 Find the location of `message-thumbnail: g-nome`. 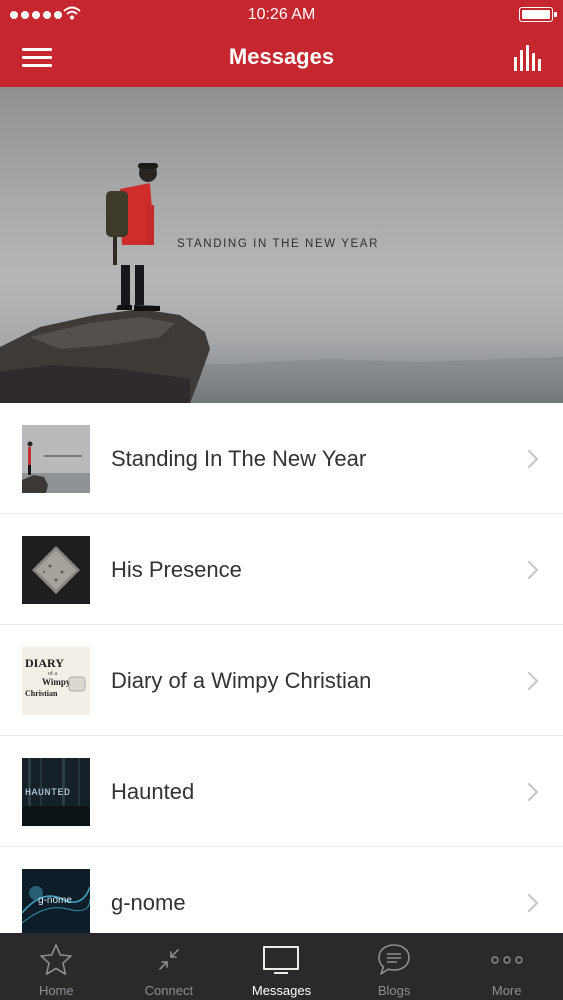

message-thumbnail: g-nome is located at coordinates (56, 901).